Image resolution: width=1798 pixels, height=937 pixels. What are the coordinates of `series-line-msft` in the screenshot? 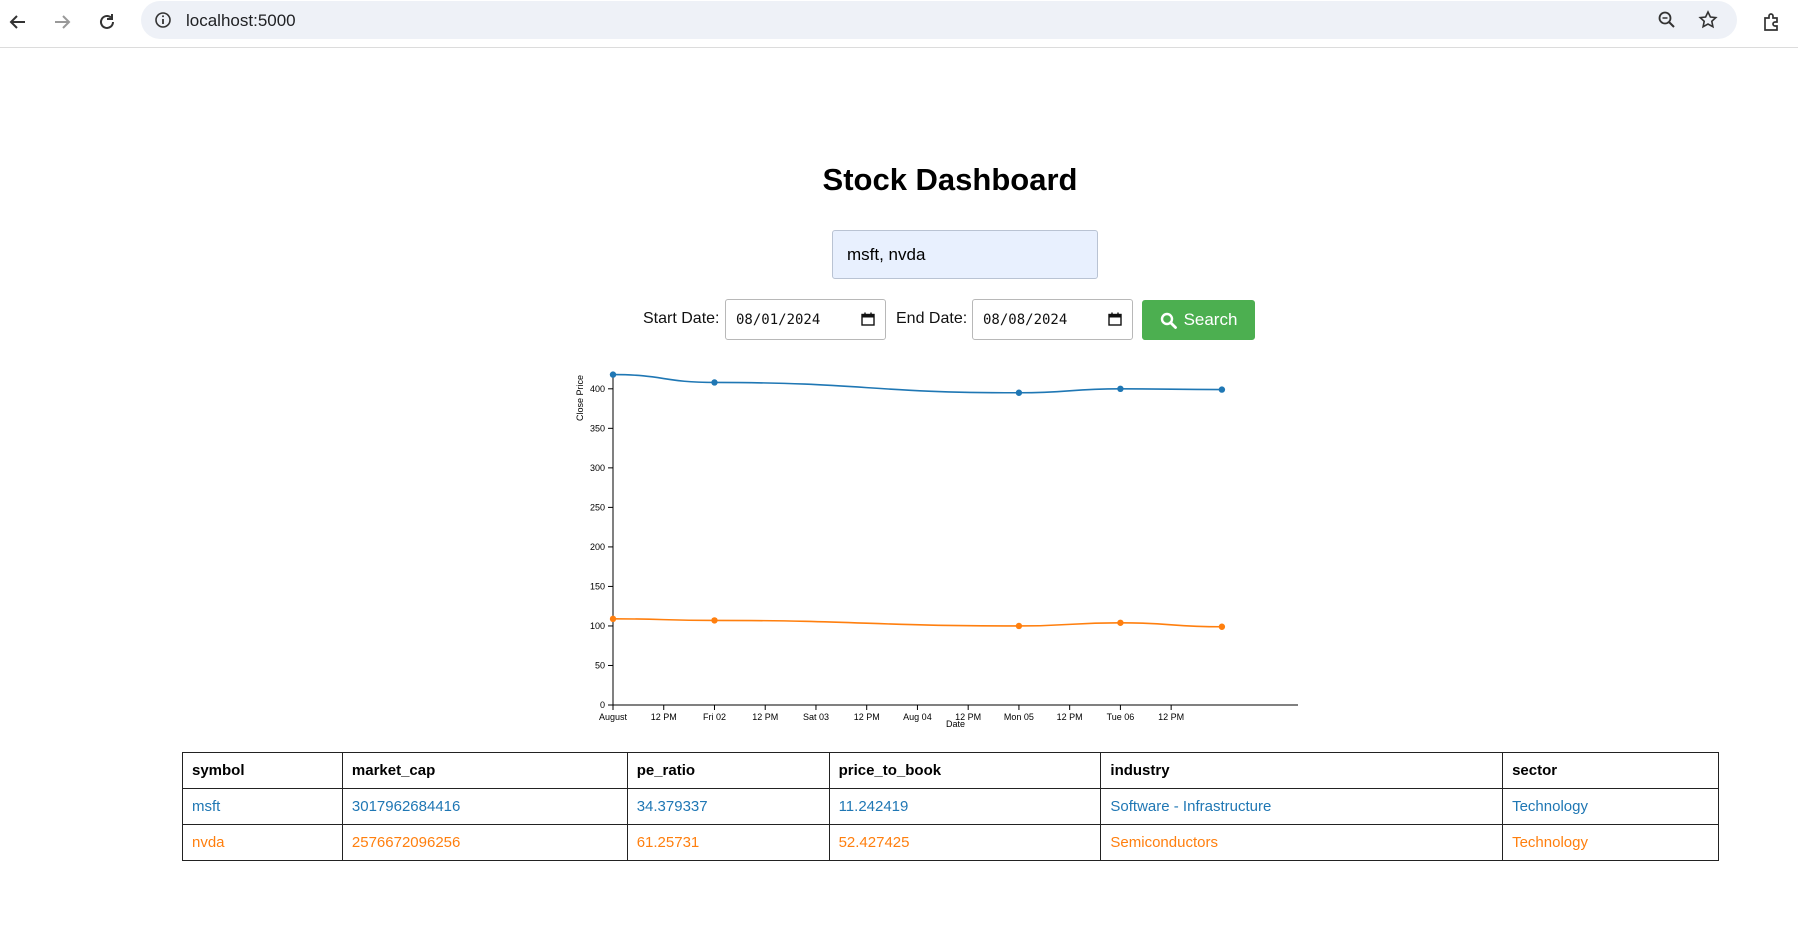 It's located at (917, 383).